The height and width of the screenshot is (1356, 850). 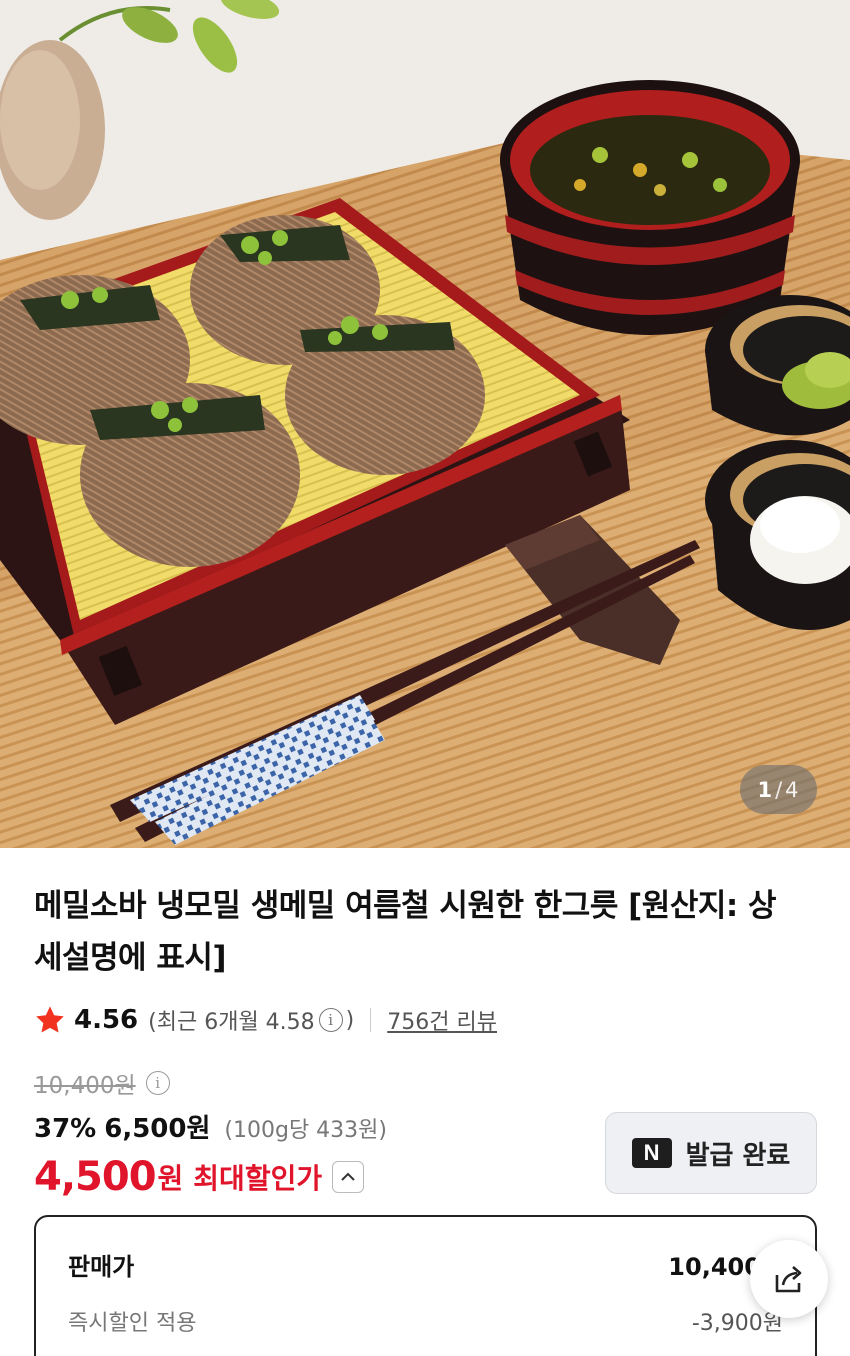 I want to click on original-price: 10,400원, so click(x=85, y=1086).